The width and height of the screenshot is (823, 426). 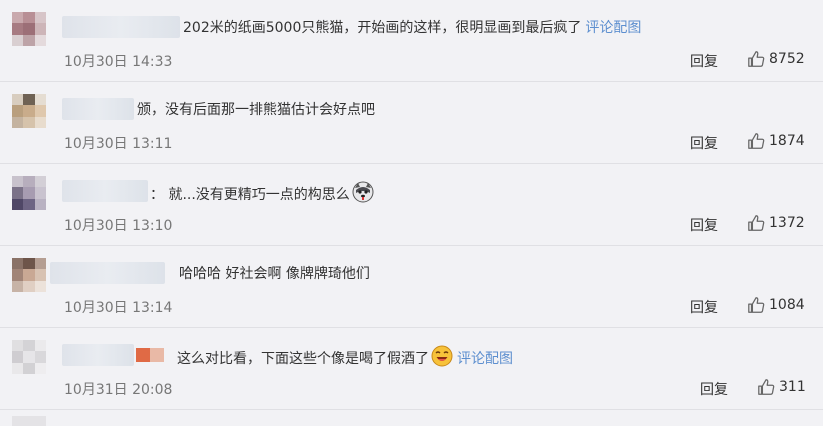 I want to click on like-count: 8752, so click(x=787, y=59).